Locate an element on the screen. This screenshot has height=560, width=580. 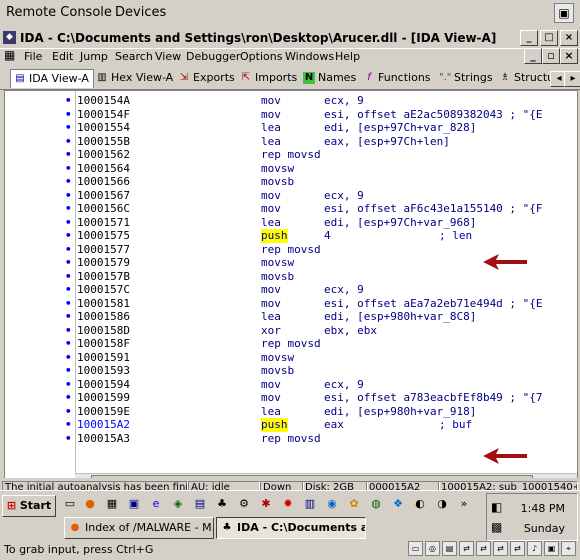
clock-day: Sunday is located at coordinates (544, 528).